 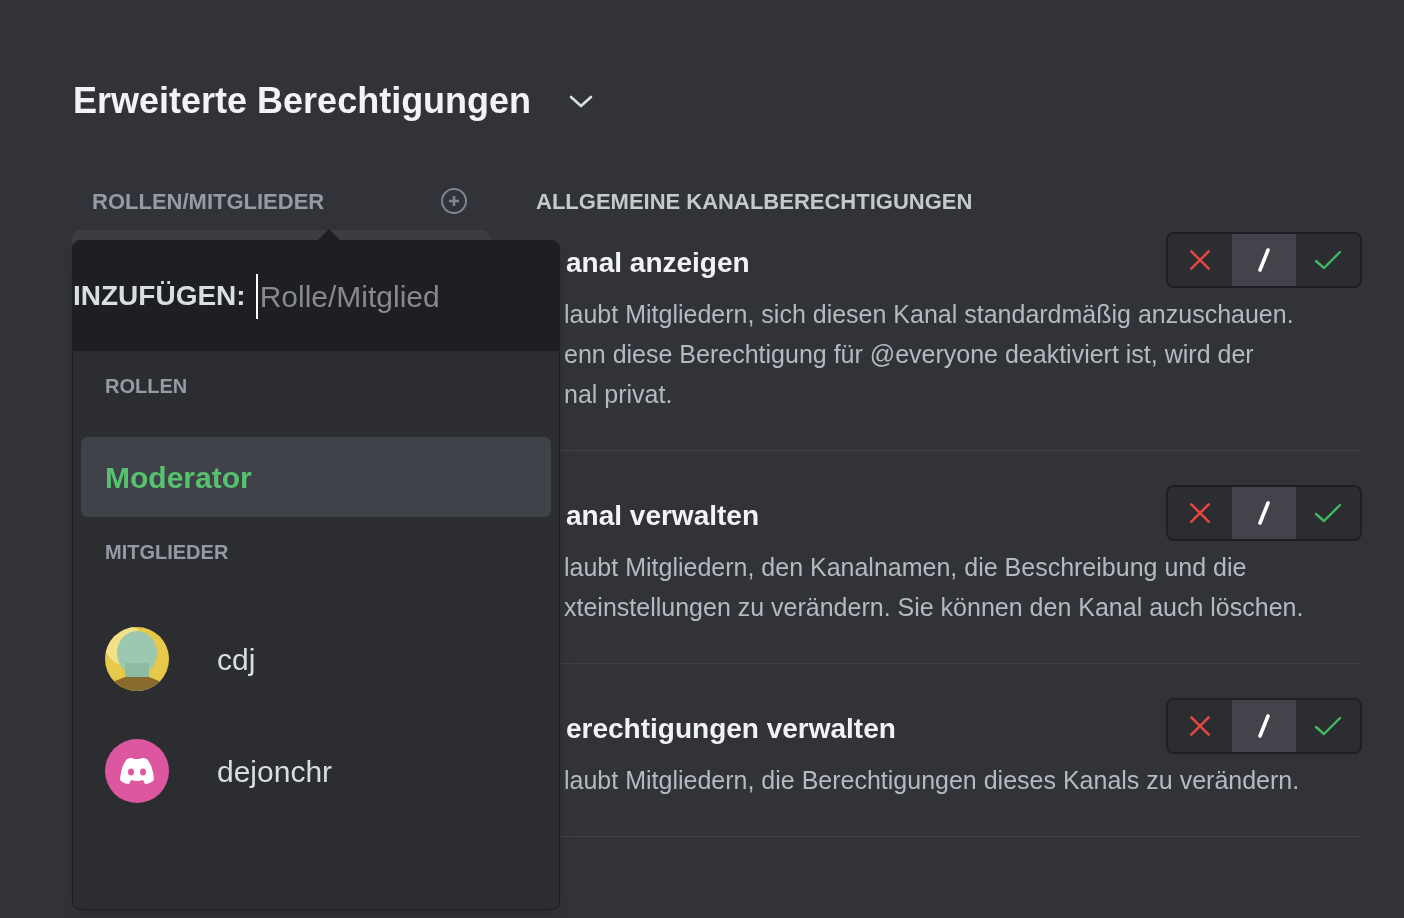 I want to click on member-name: dejonchr, so click(x=275, y=771).